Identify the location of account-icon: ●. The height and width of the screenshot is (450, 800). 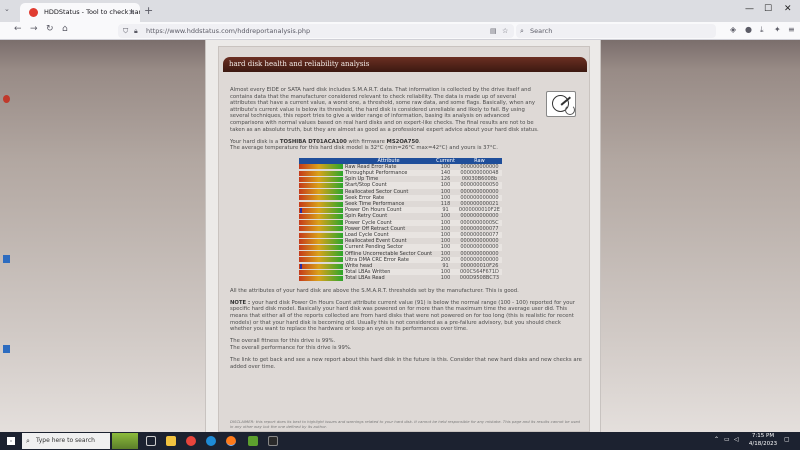
(748, 29).